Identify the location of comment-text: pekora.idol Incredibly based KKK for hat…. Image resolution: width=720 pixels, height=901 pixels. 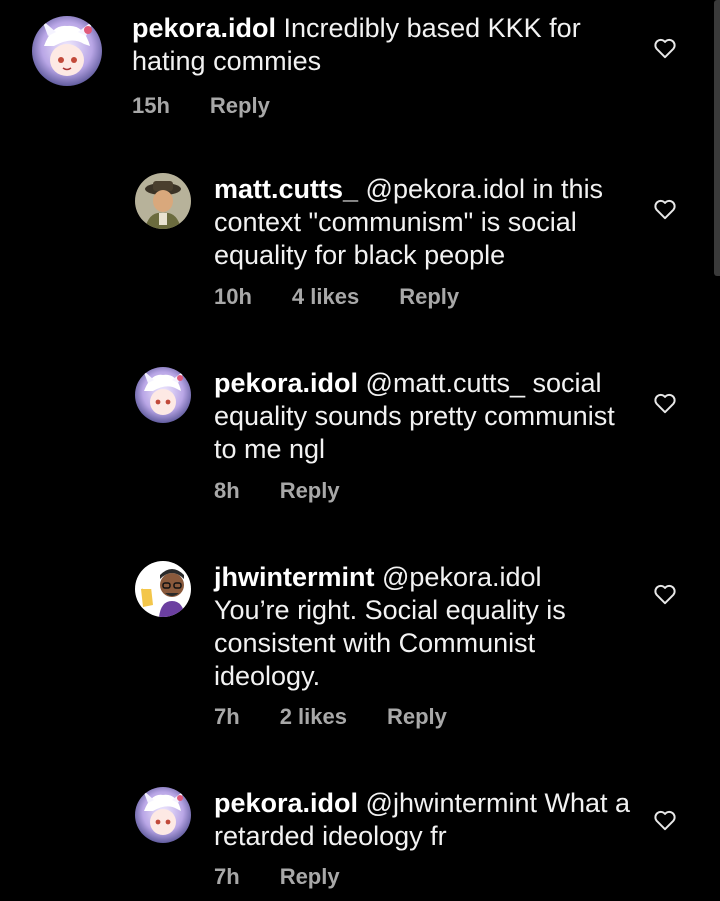
(367, 45).